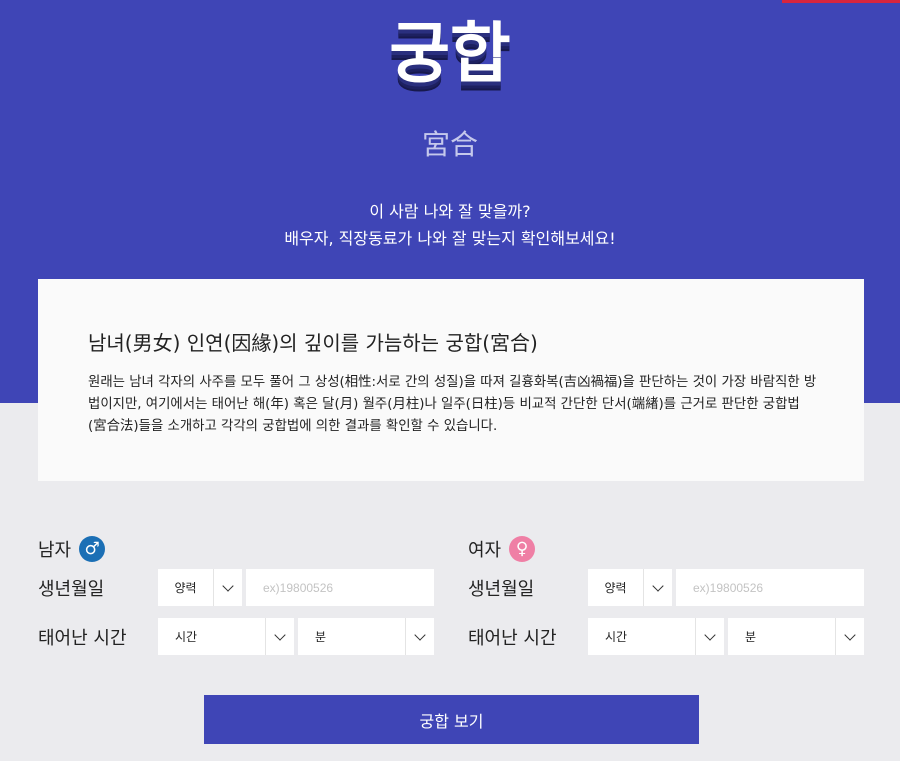 The width and height of the screenshot is (900, 761). Describe the element at coordinates (450, 211) in the screenshot. I see `tagline-line-1: 이 사람 나와 잘 맞을까?` at that location.